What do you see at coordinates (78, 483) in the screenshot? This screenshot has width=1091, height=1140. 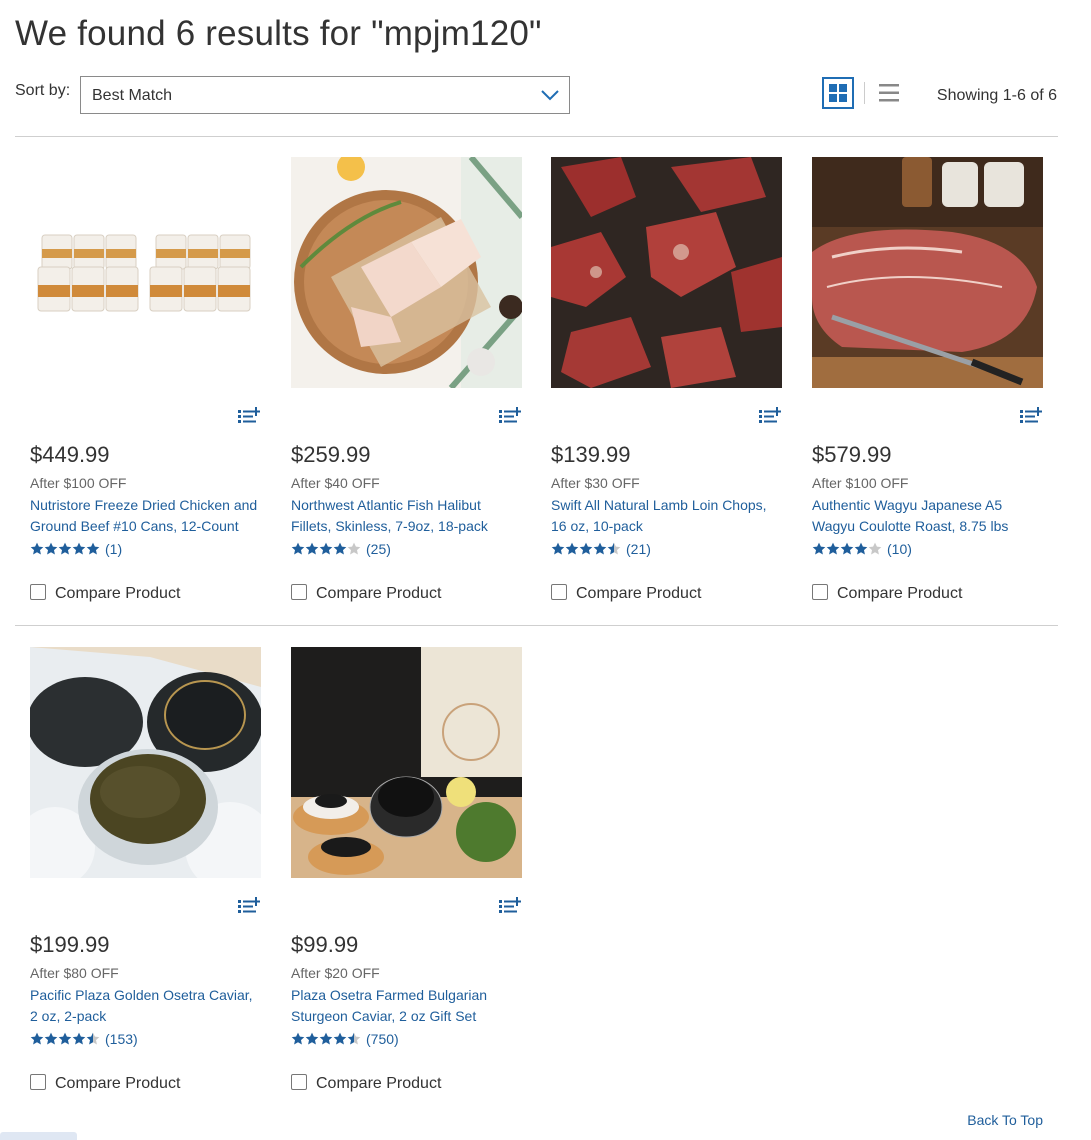 I see `product-discount: After $100 OFF` at bounding box center [78, 483].